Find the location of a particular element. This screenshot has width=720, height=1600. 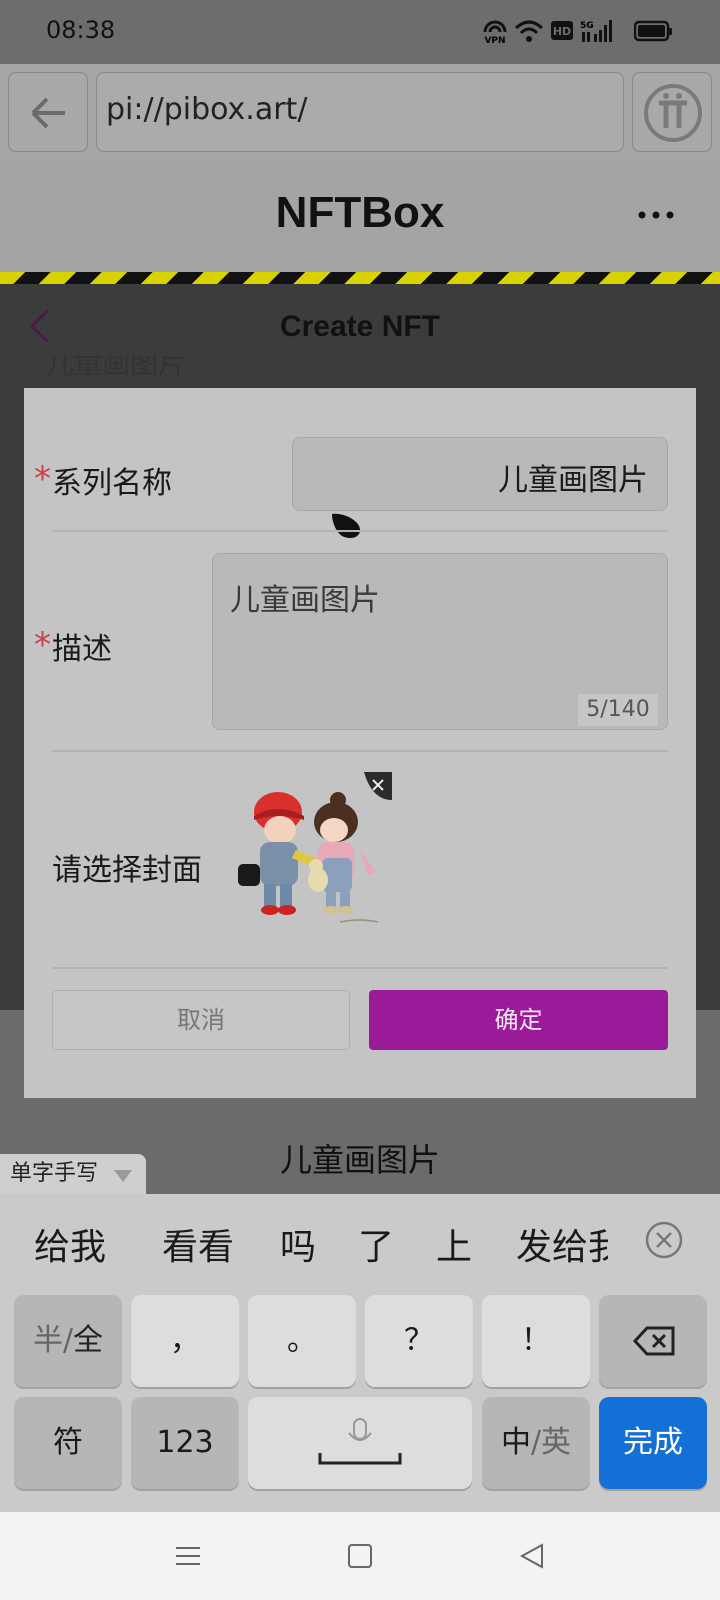

key-question: ？ is located at coordinates (419, 1341).